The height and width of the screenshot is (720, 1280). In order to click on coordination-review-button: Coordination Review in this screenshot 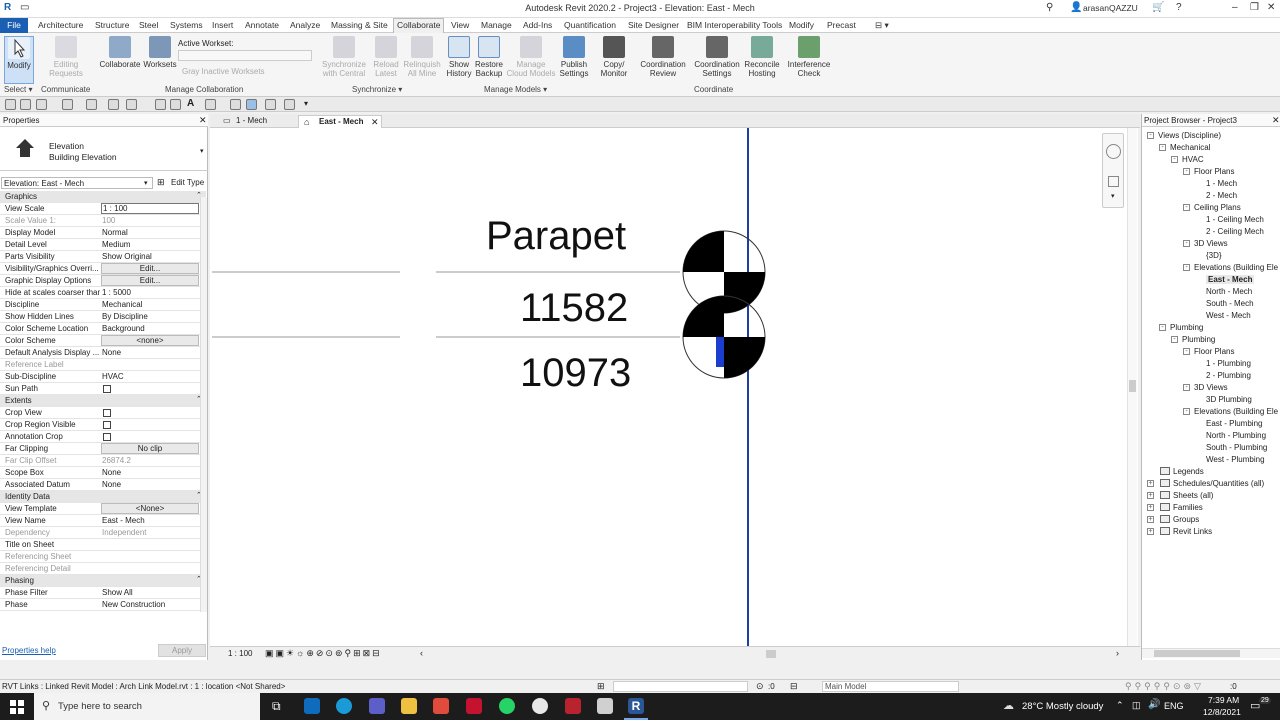, I will do `click(663, 57)`.